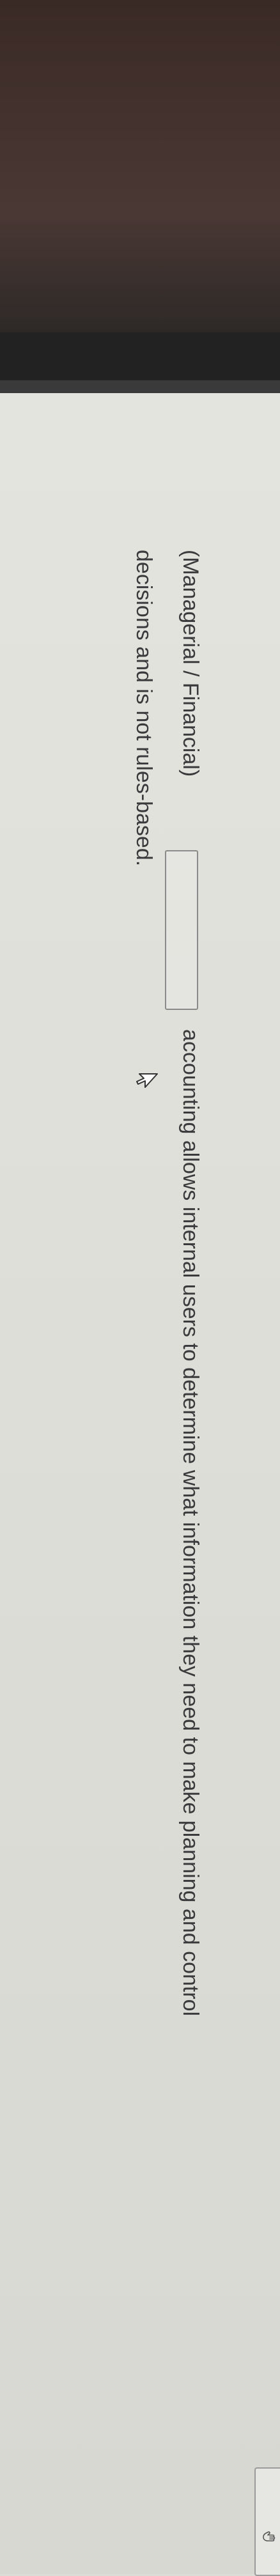  What do you see at coordinates (147, 1080) in the screenshot?
I see `mouse-pointer-icon` at bounding box center [147, 1080].